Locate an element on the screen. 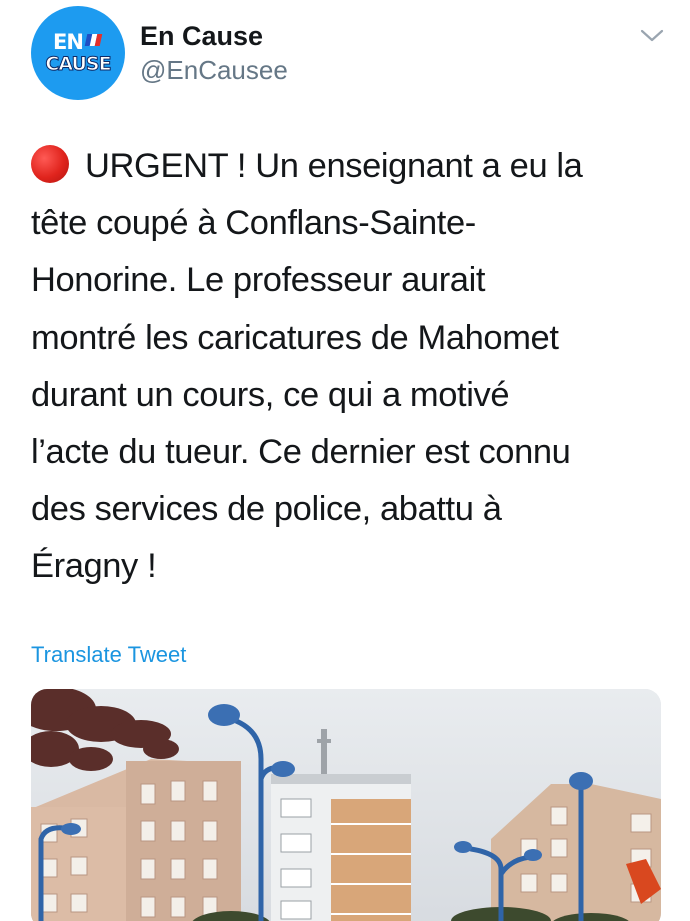 This screenshot has height=921, width=690. tweet-text-line-5: durant un cours, ce qui a motivé is located at coordinates (270, 394).